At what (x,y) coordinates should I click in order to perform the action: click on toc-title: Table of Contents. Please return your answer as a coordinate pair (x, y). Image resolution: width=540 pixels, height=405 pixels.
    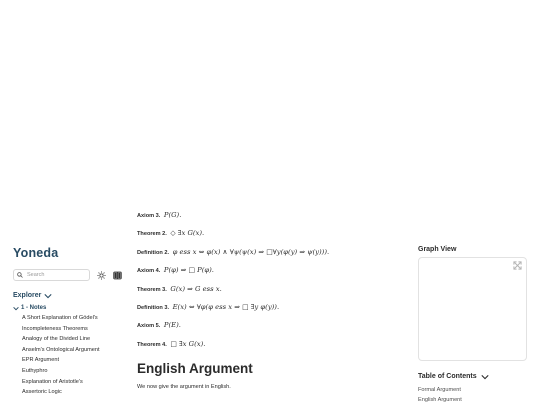
    Looking at the image, I should click on (447, 376).